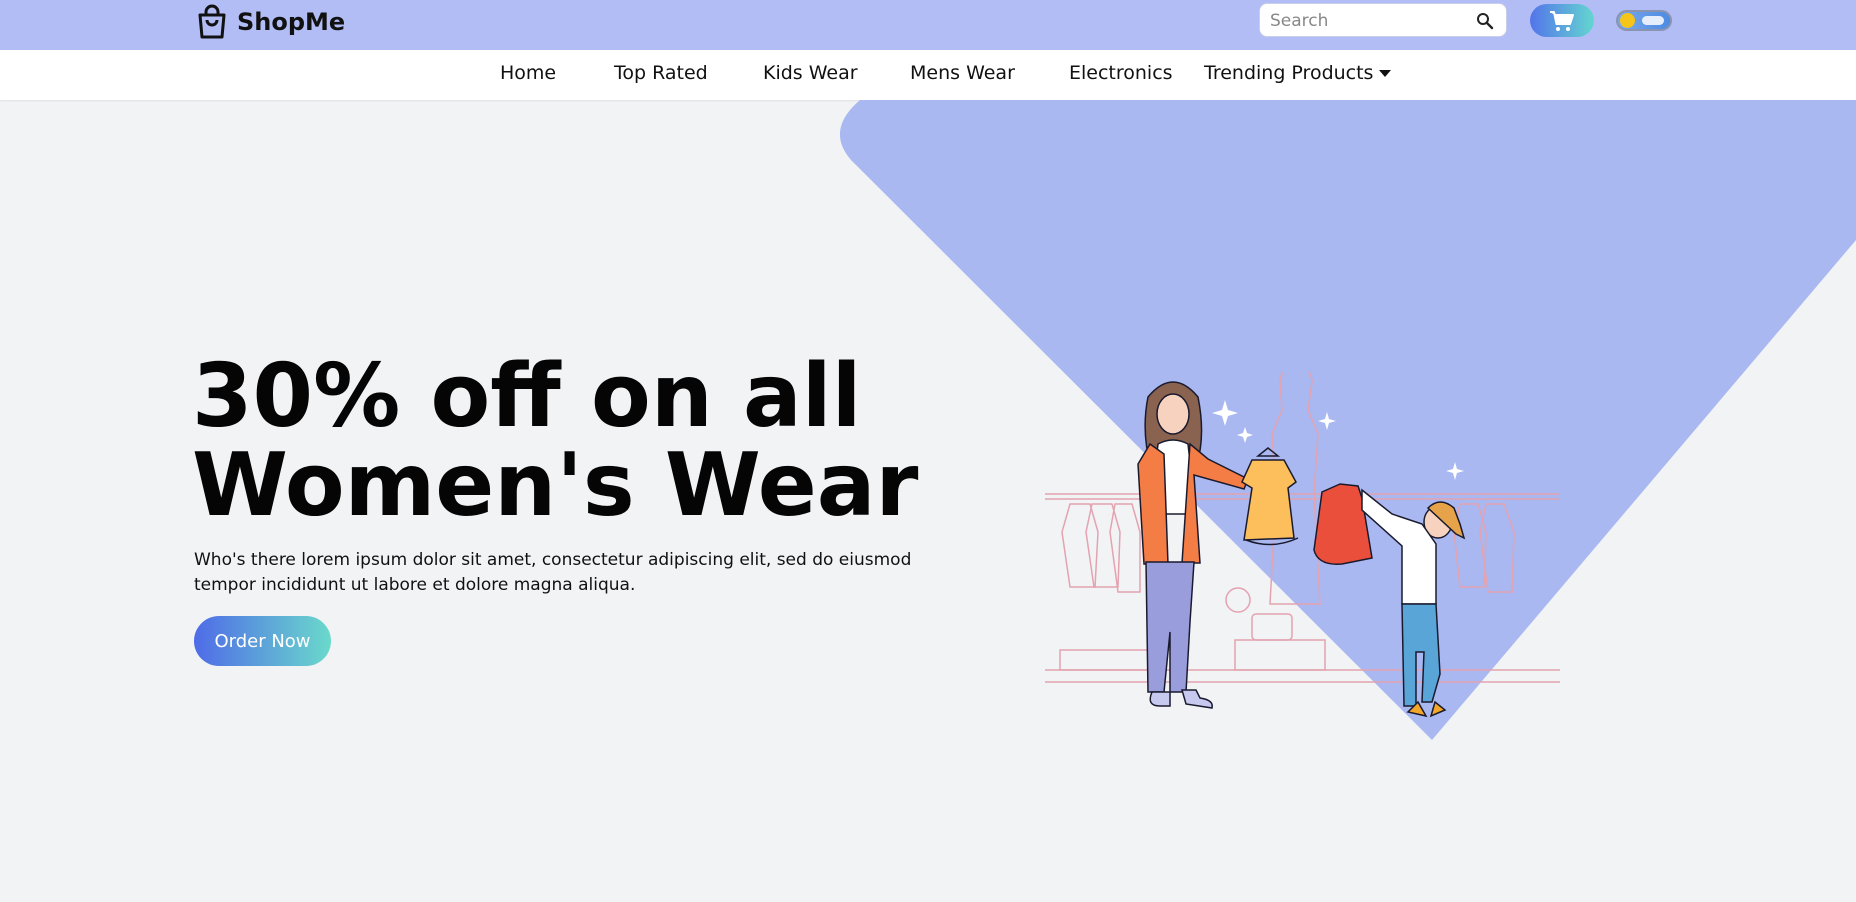 The width and height of the screenshot is (1856, 902). Describe the element at coordinates (291, 22) in the screenshot. I see `brand-name: ShopMe` at that location.